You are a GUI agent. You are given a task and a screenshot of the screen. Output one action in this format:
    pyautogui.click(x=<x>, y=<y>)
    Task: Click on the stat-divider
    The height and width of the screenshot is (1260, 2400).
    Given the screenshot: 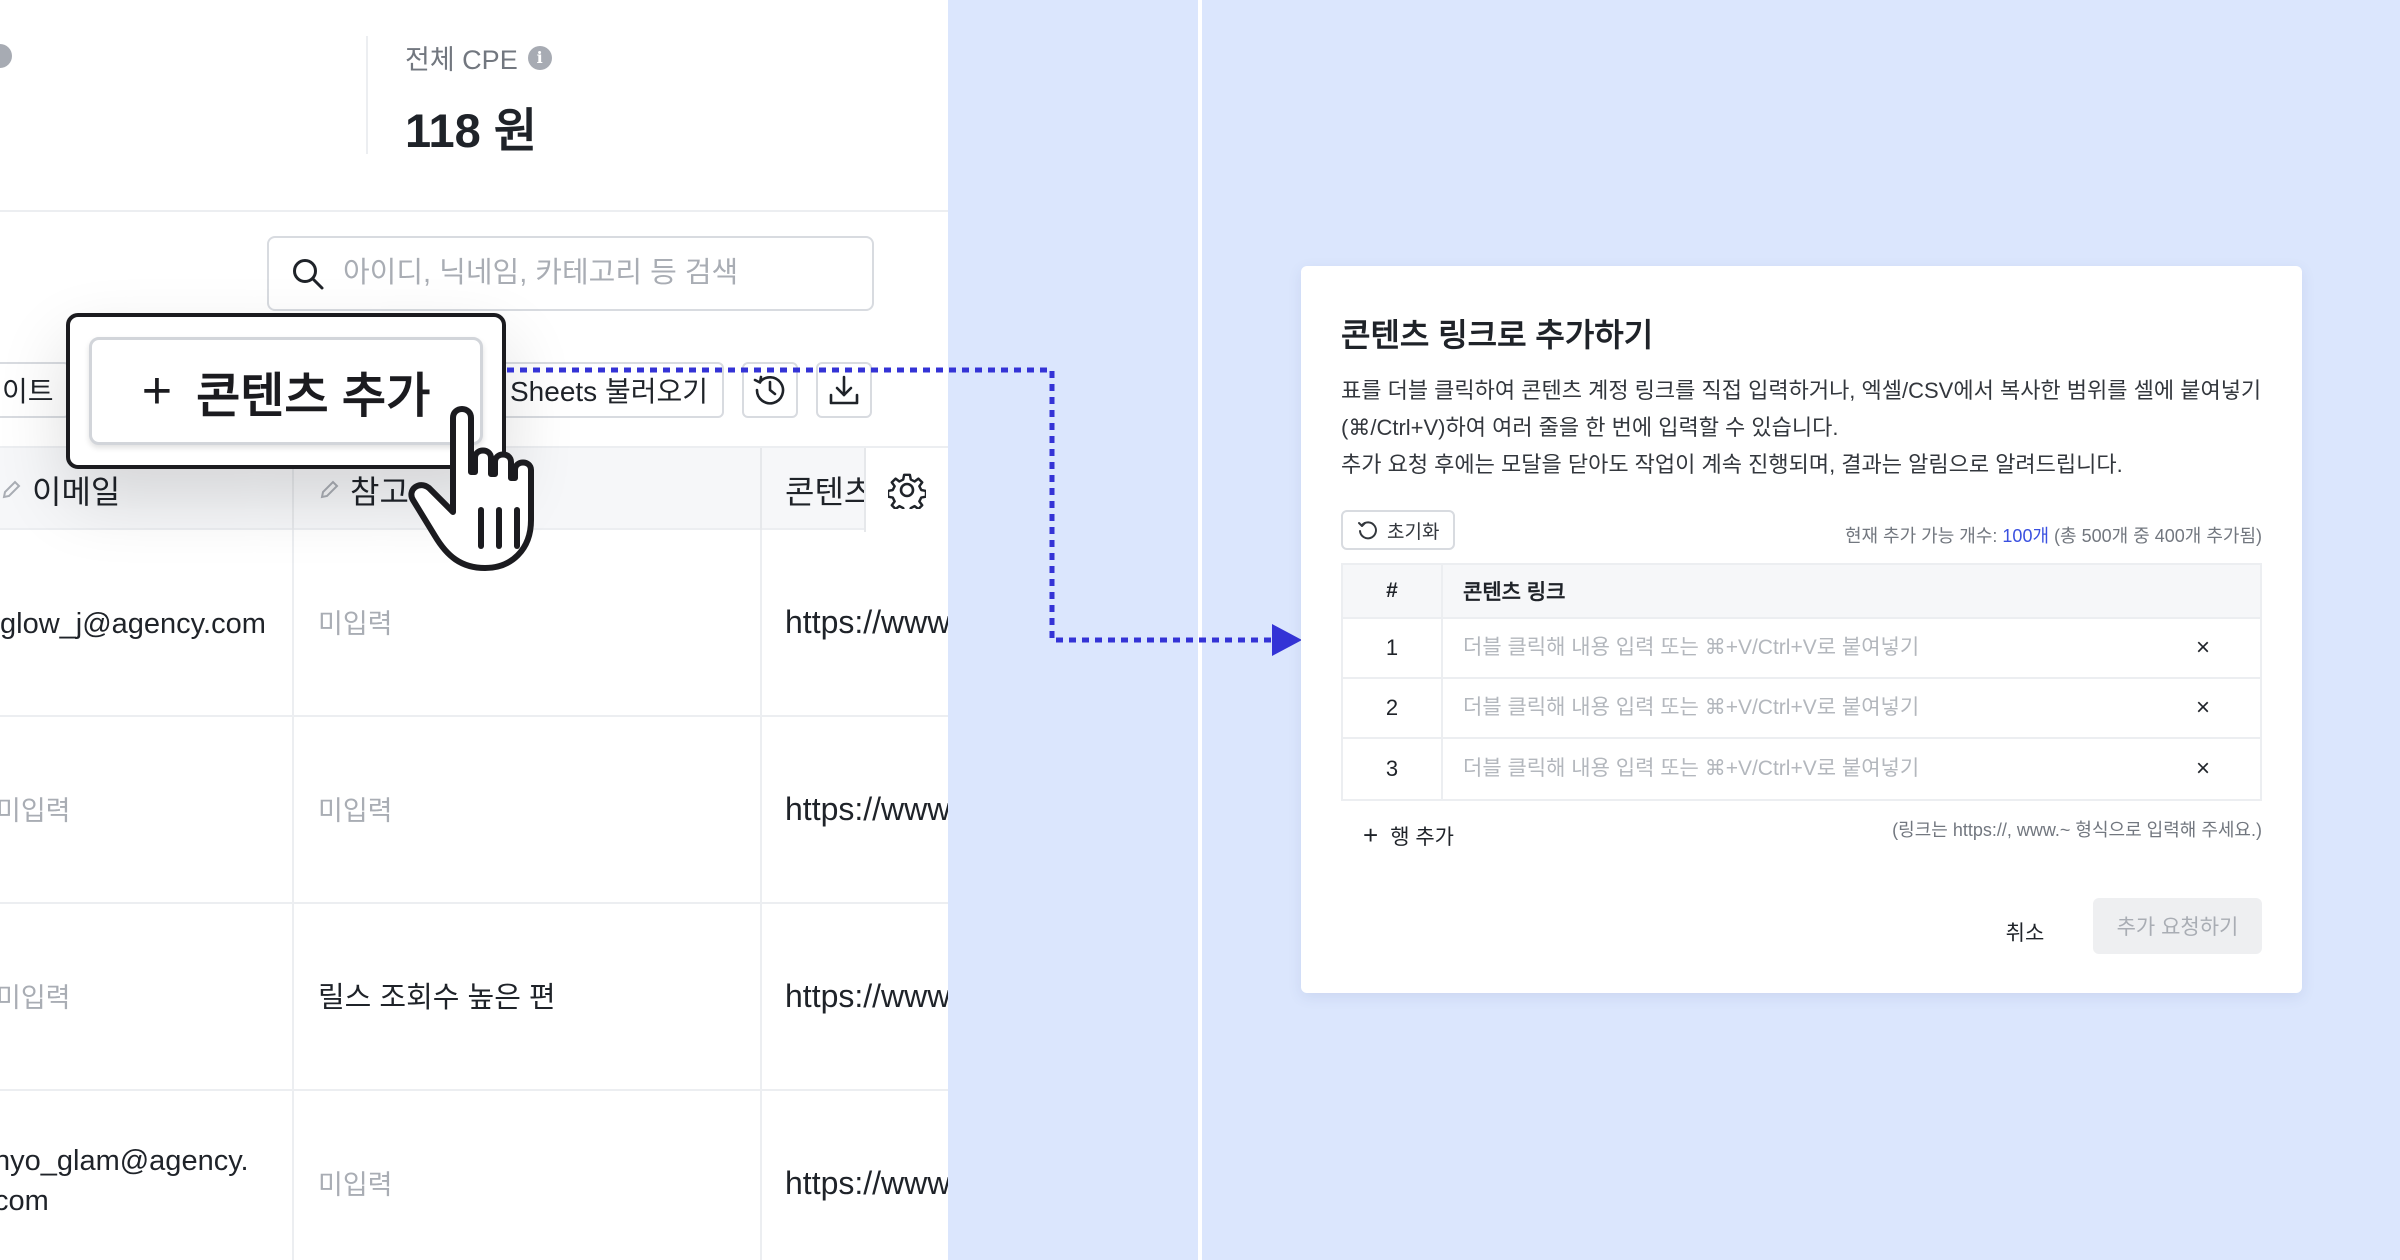 What is the action you would take?
    pyautogui.click(x=367, y=95)
    